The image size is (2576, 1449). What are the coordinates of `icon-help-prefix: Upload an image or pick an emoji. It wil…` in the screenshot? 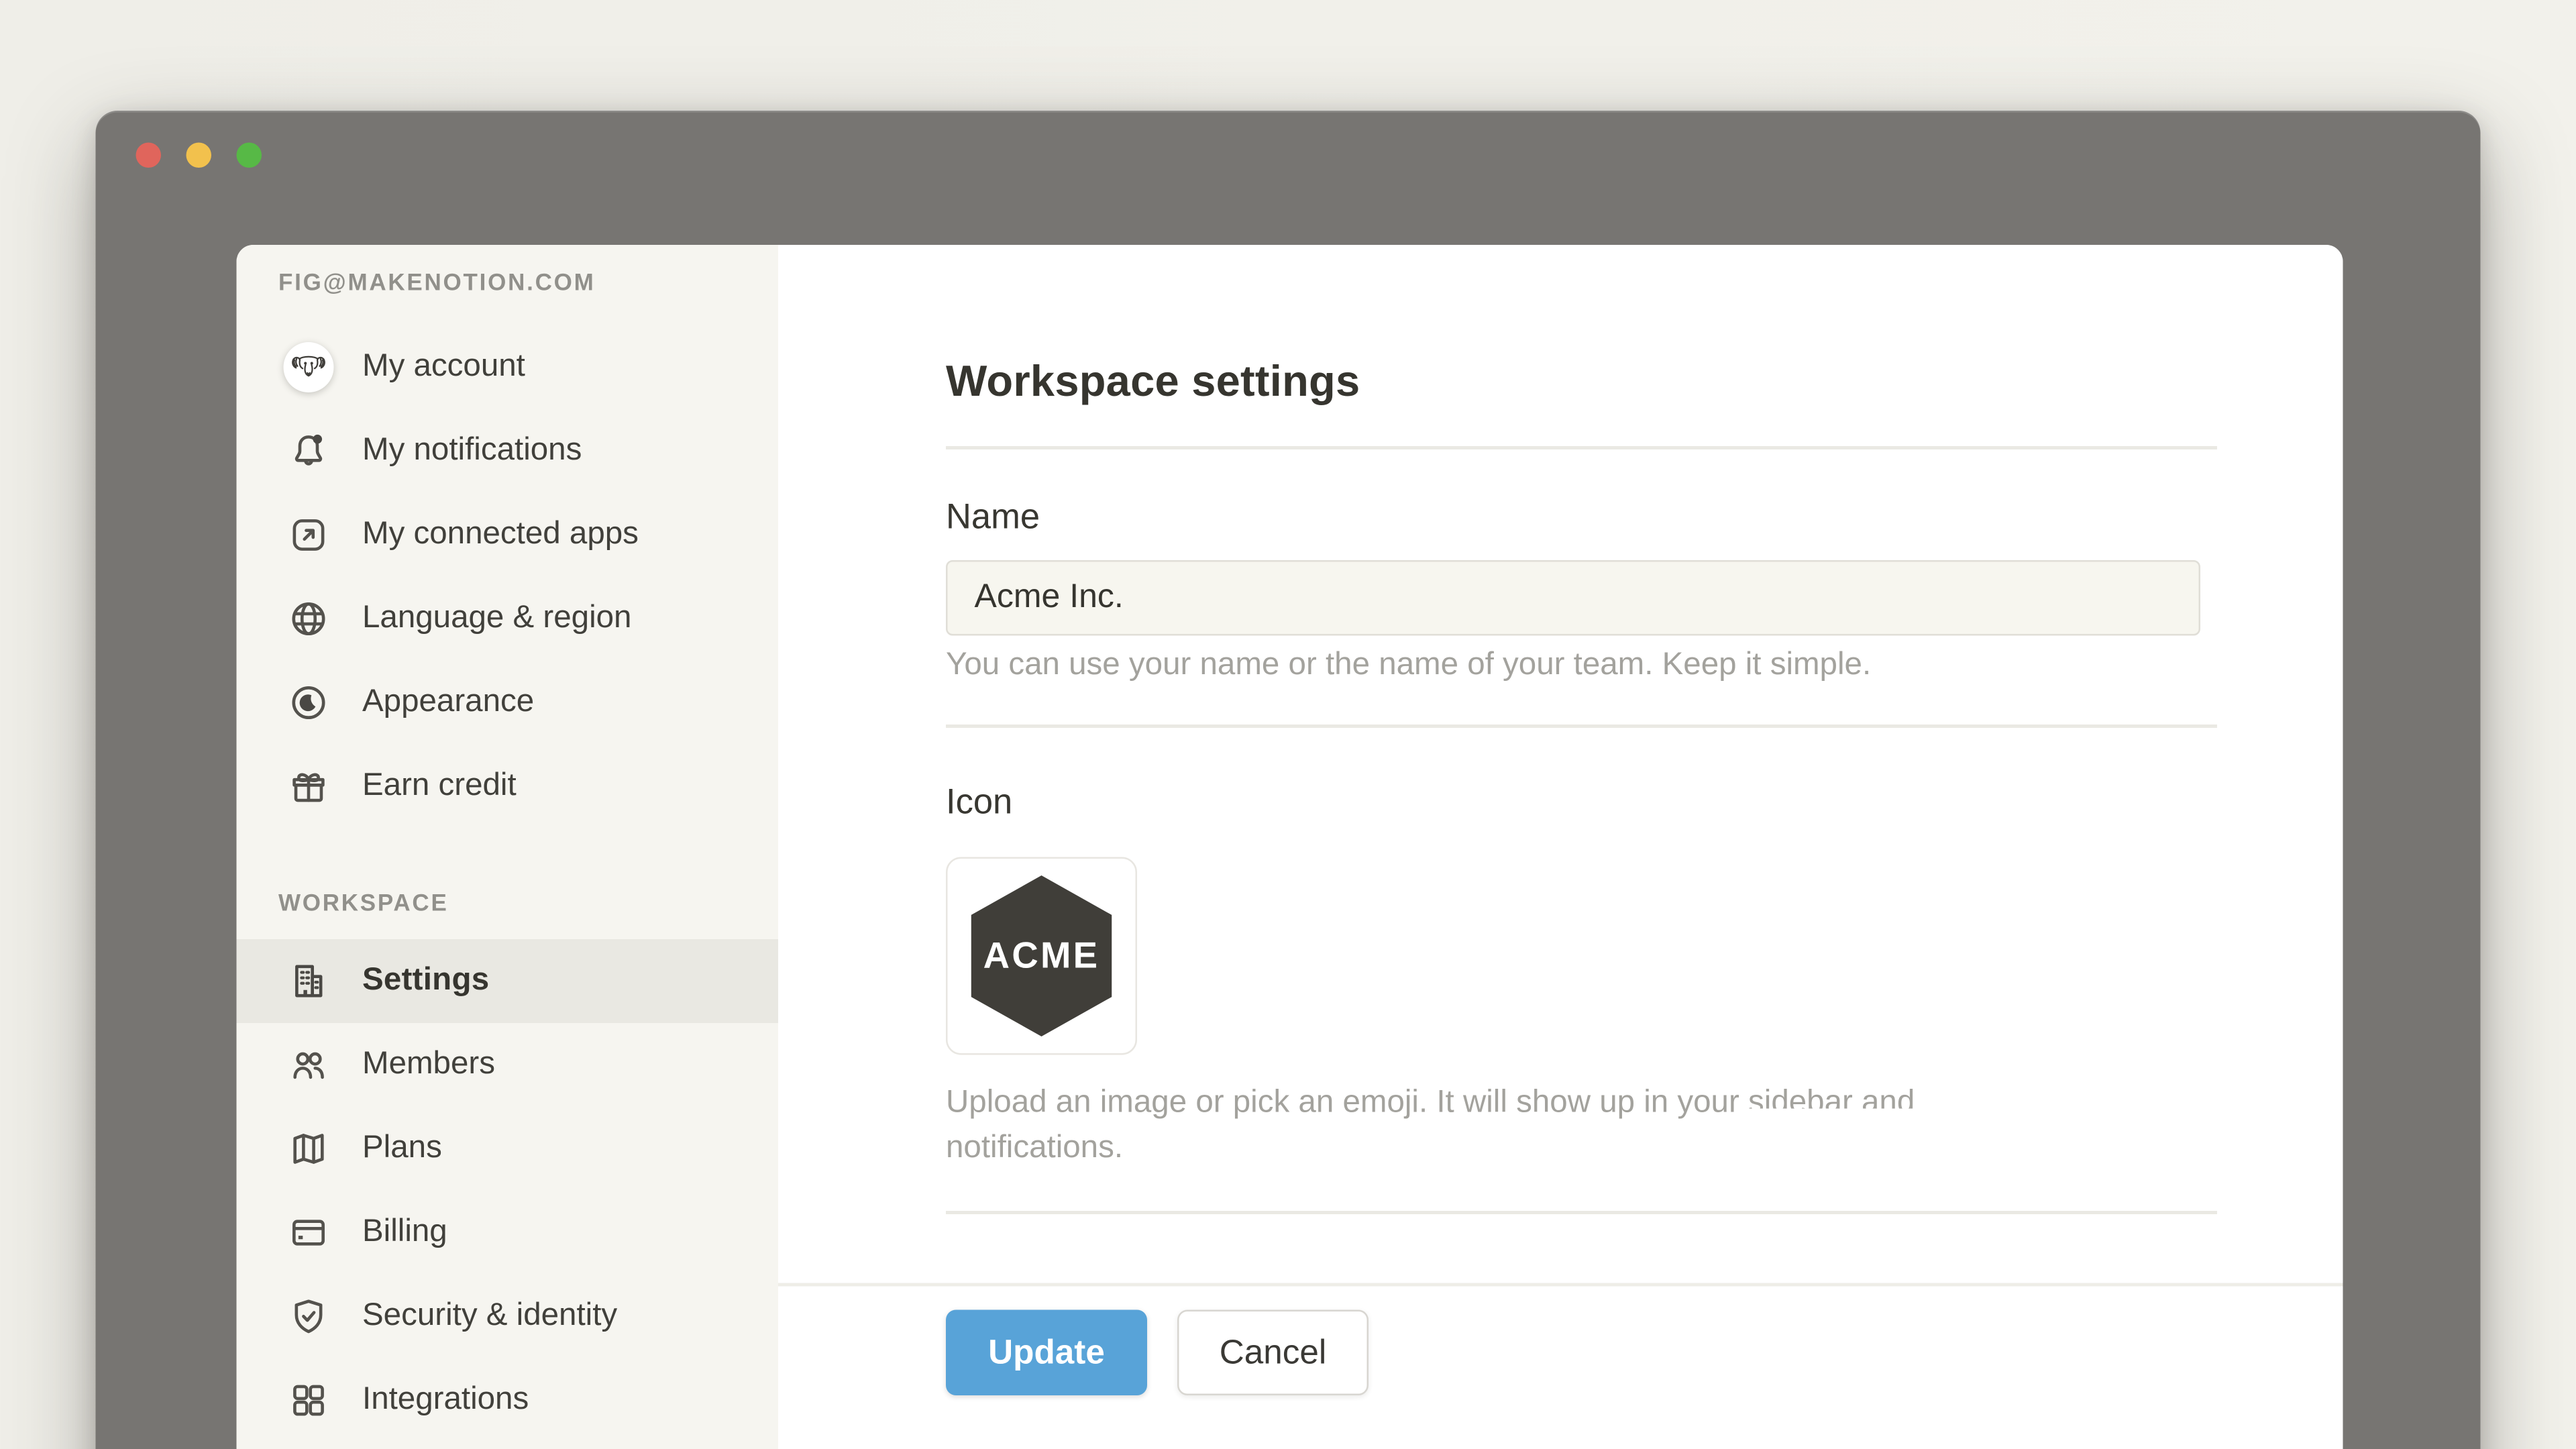 It's located at (1347, 1103).